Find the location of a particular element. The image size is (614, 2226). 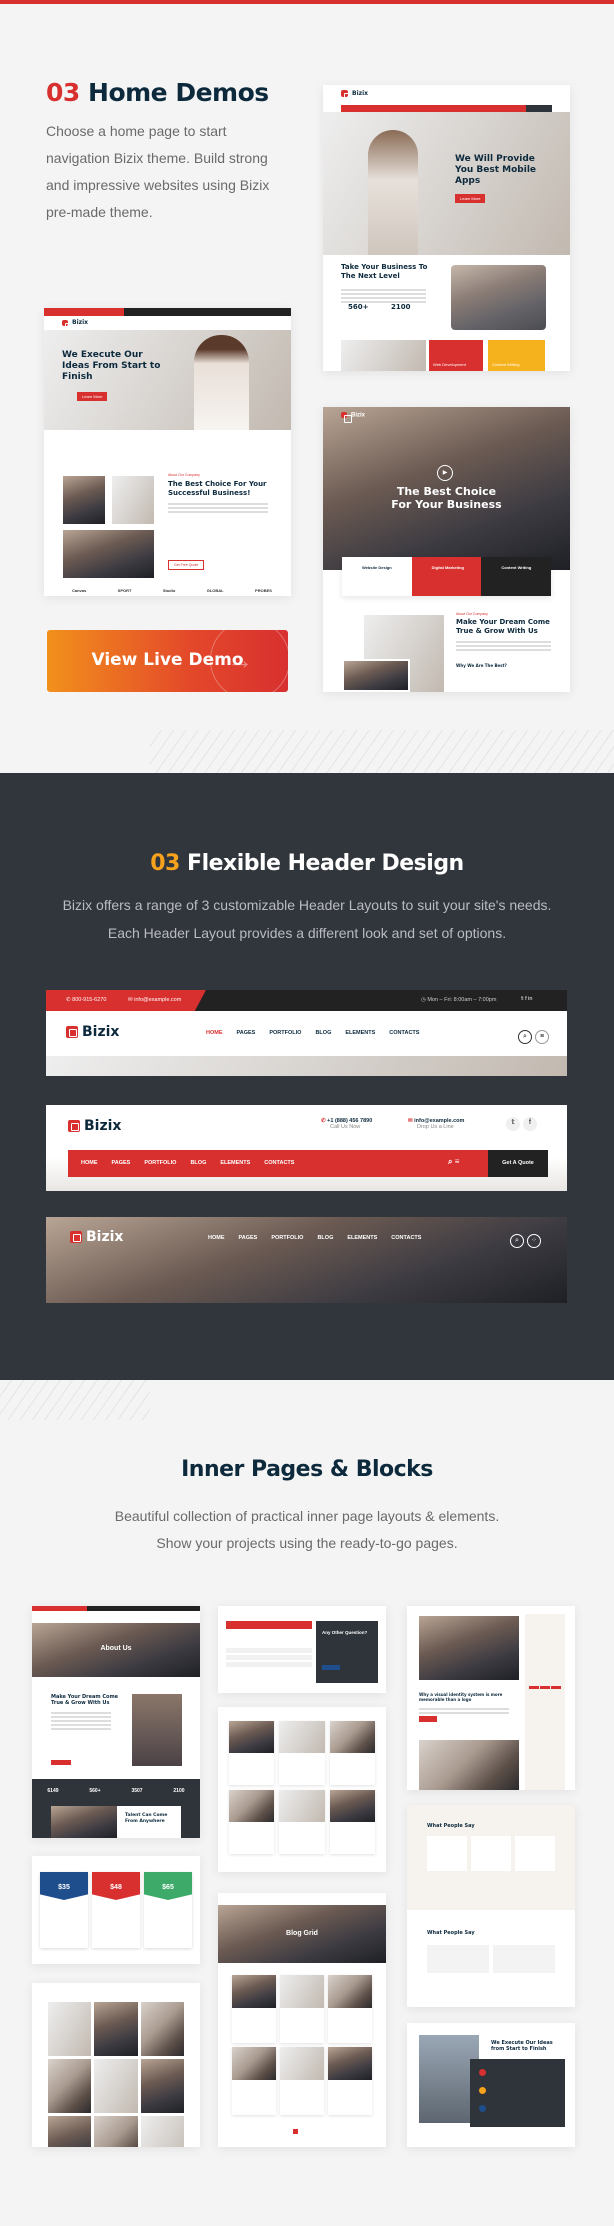

top-accent-bar is located at coordinates (307, 2).